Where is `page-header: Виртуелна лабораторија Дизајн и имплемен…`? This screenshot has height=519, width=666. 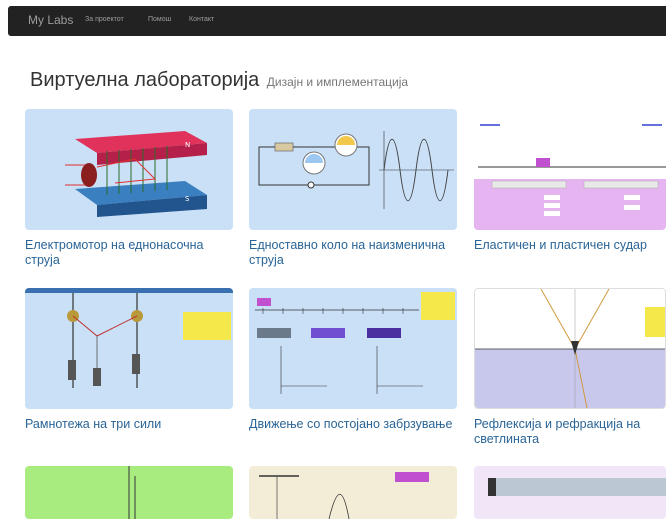 page-header: Виртуелна лабораторија Дизајн и имплемен… is located at coordinates (219, 80).